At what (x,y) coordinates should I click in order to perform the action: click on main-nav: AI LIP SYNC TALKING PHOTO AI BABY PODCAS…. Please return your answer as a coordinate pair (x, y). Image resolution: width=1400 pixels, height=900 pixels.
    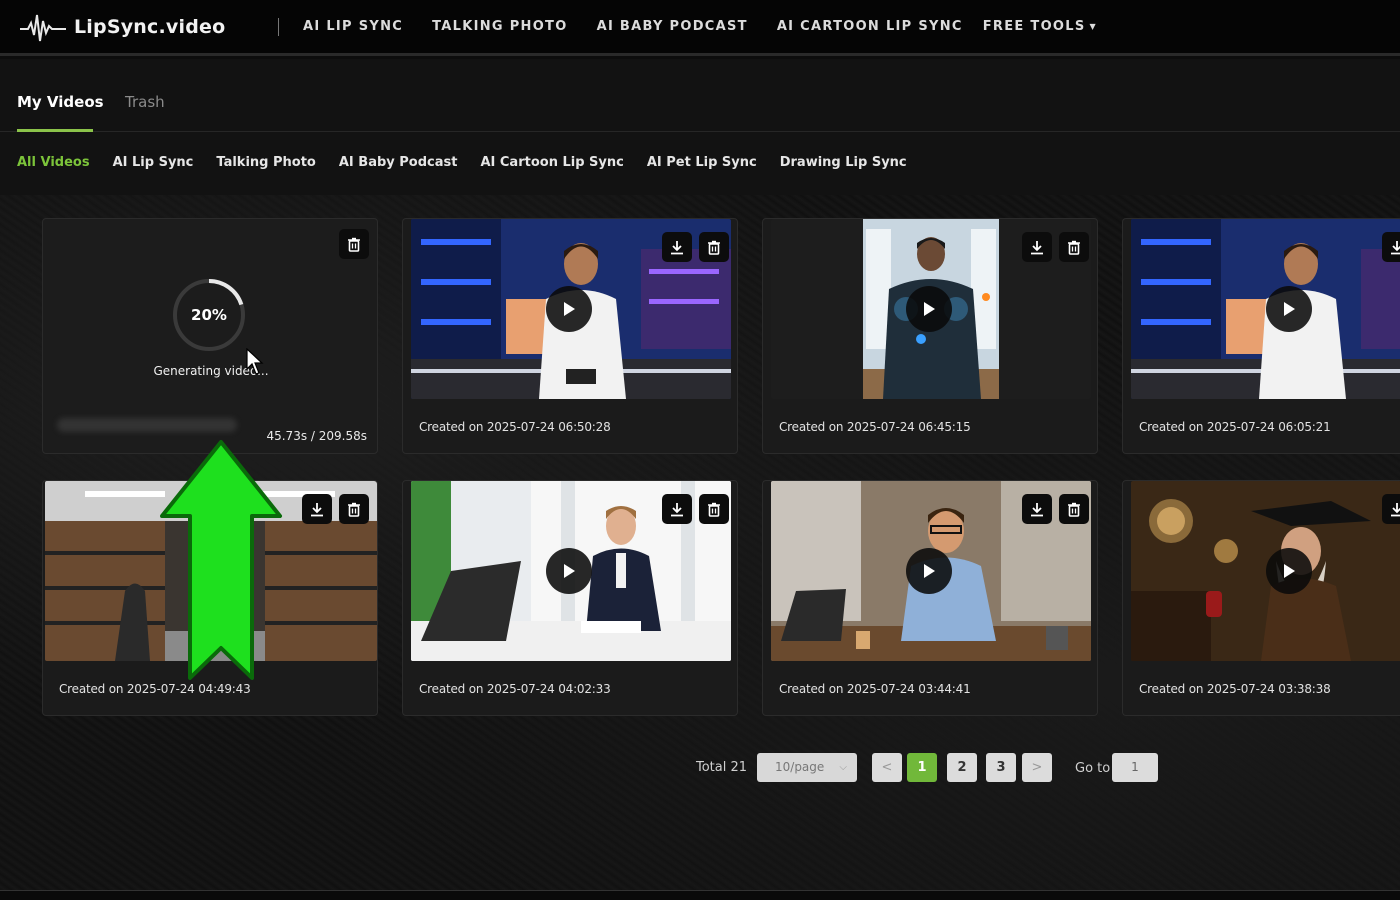
    Looking at the image, I should click on (714, 26).